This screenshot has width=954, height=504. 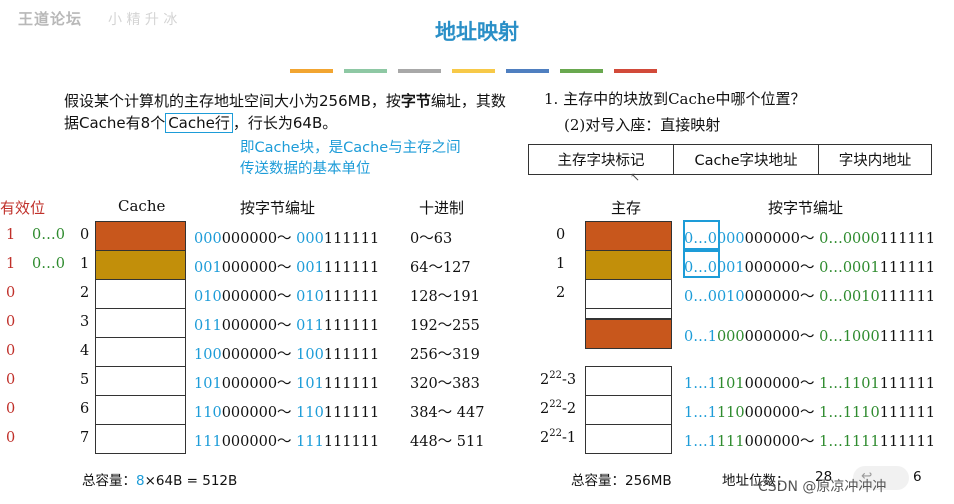 What do you see at coordinates (701, 235) in the screenshot?
I see `tag-highlight-box` at bounding box center [701, 235].